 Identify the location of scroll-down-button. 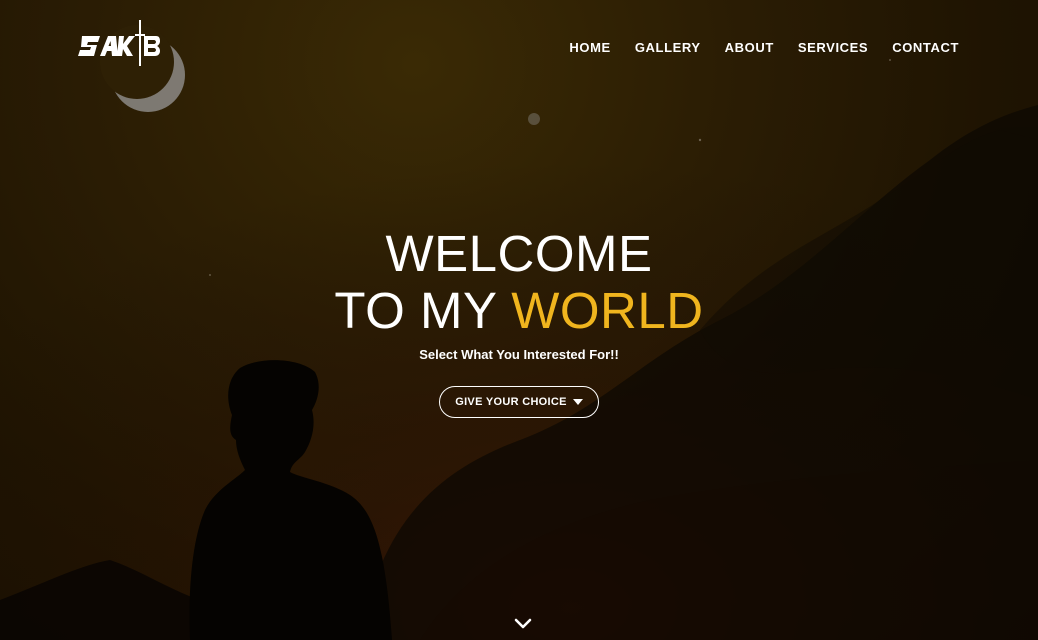
(523, 624).